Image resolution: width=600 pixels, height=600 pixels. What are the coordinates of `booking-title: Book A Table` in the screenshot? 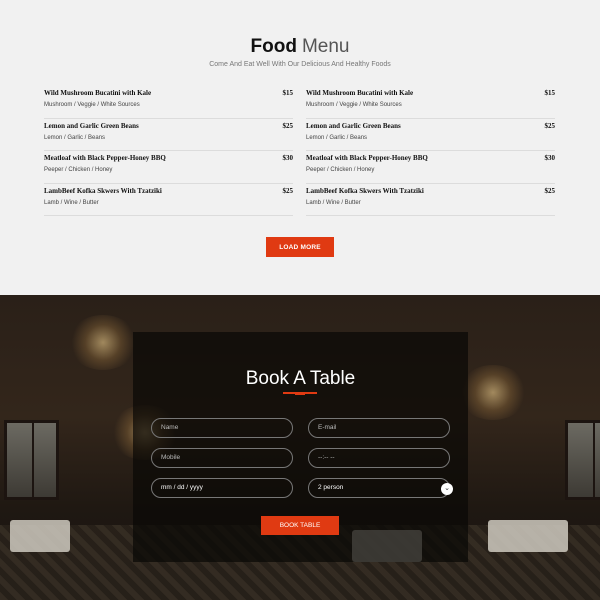 It's located at (300, 378).